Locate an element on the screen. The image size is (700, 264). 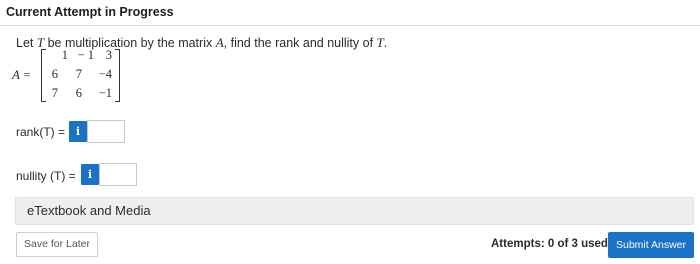
matrix-cell: 1 is located at coordinates (64, 55).